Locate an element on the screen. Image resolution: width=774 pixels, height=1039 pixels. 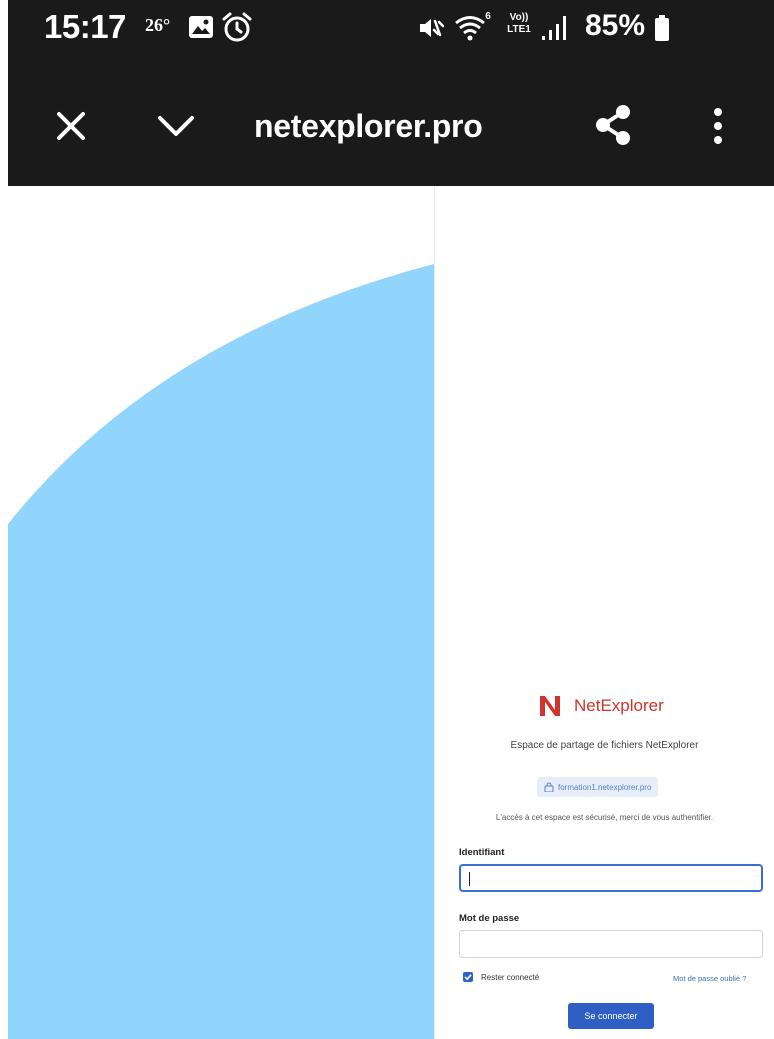
lock-icon is located at coordinates (549, 787).